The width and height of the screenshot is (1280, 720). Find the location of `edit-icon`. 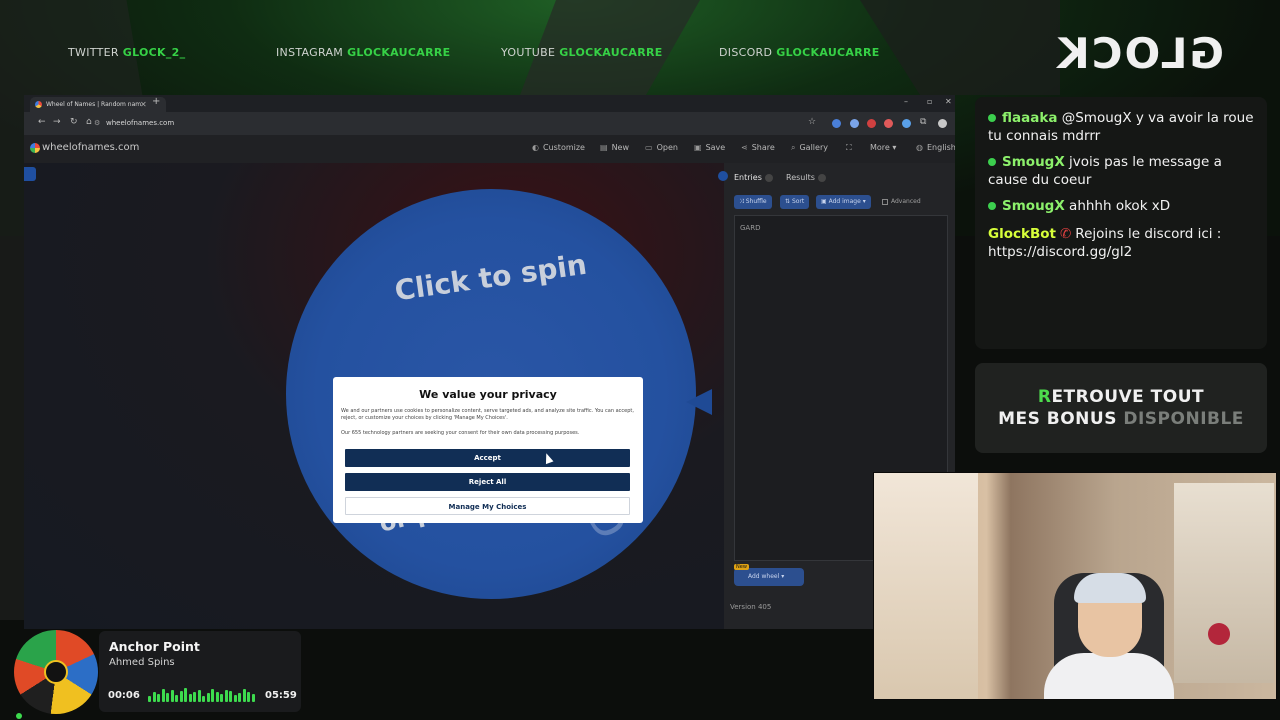

edit-icon is located at coordinates (30, 174).